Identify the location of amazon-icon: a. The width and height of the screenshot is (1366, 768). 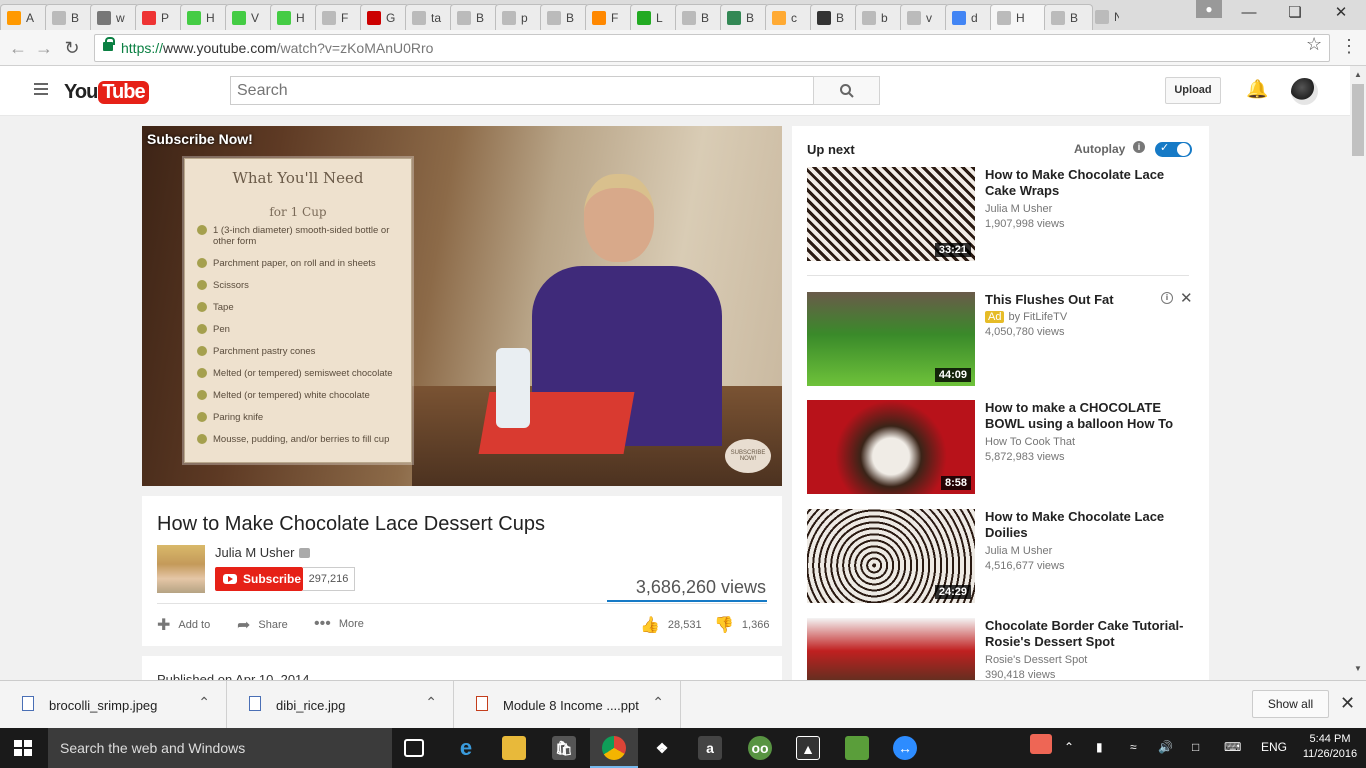
(710, 748).